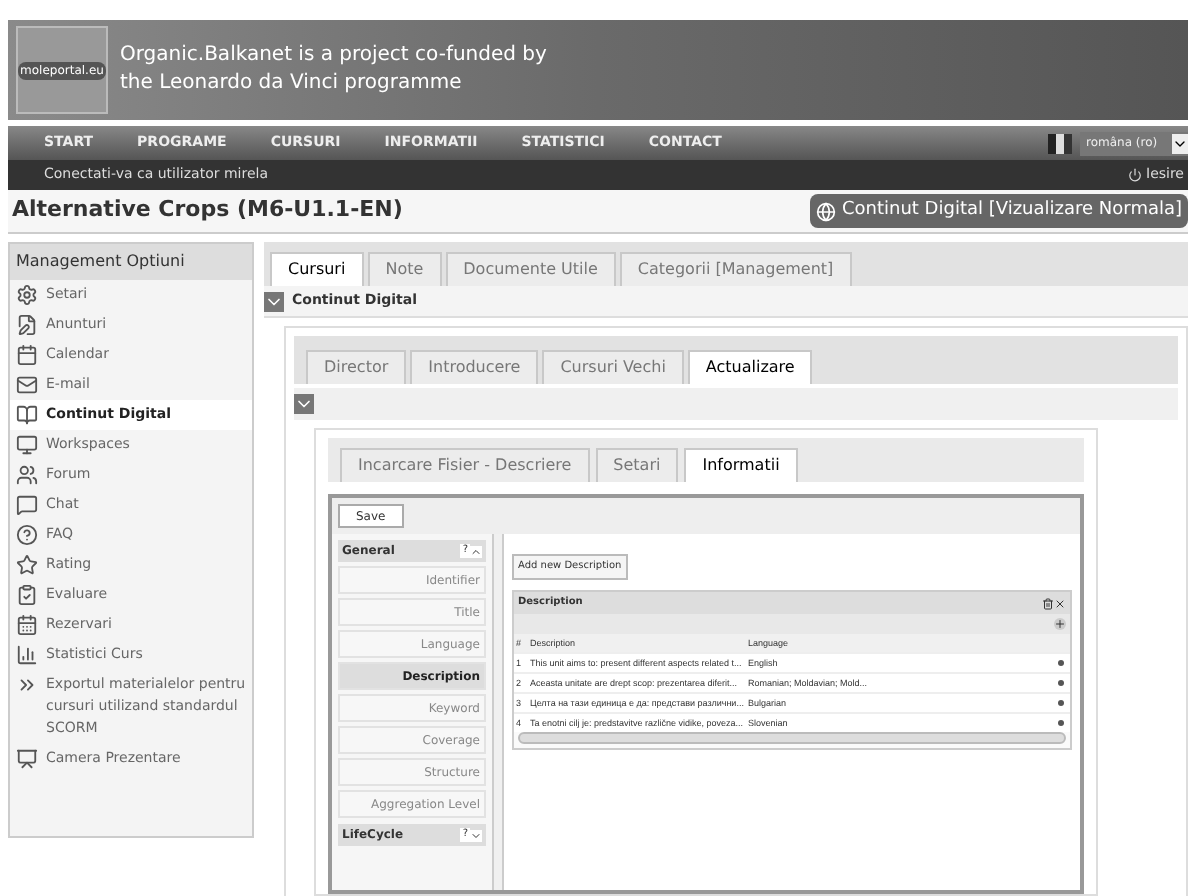  I want to click on trash-icon, so click(1048, 603).